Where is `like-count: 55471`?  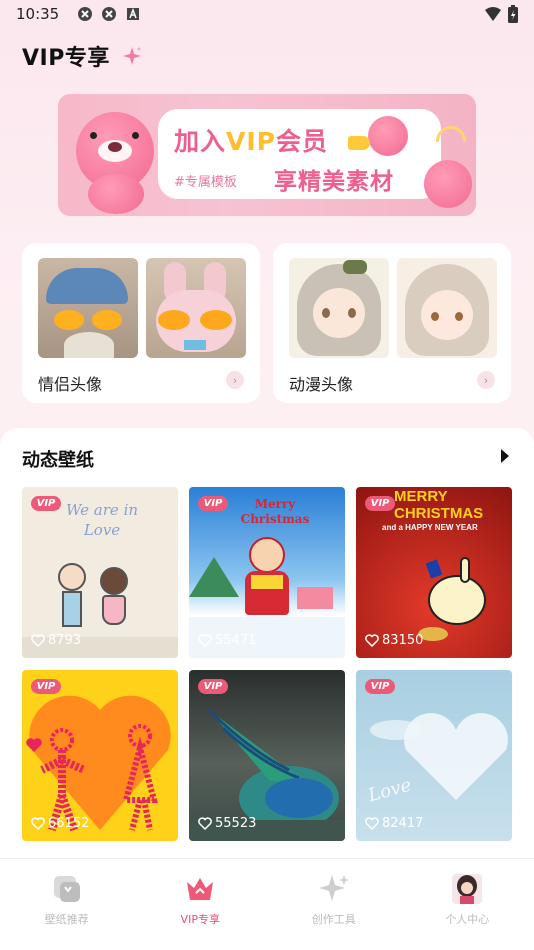
like-count: 55471 is located at coordinates (227, 640).